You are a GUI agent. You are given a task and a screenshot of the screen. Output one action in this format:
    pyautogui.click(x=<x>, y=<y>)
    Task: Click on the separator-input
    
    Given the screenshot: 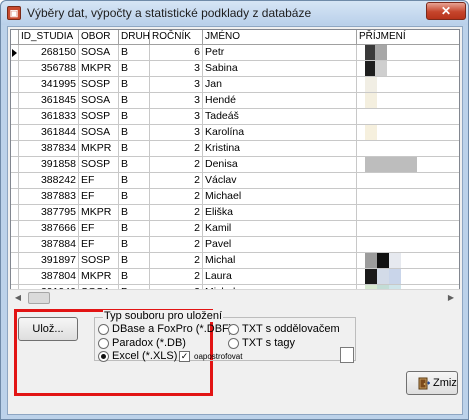 What is the action you would take?
    pyautogui.click(x=347, y=355)
    